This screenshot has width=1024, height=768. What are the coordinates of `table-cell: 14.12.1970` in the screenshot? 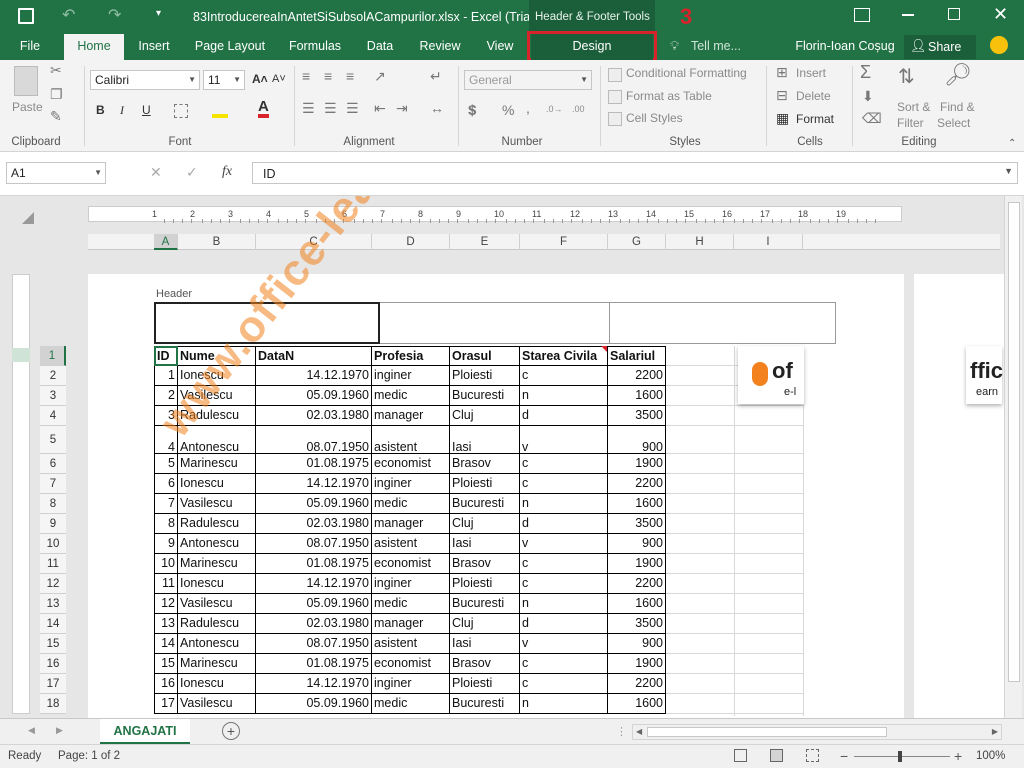 It's located at (314, 584).